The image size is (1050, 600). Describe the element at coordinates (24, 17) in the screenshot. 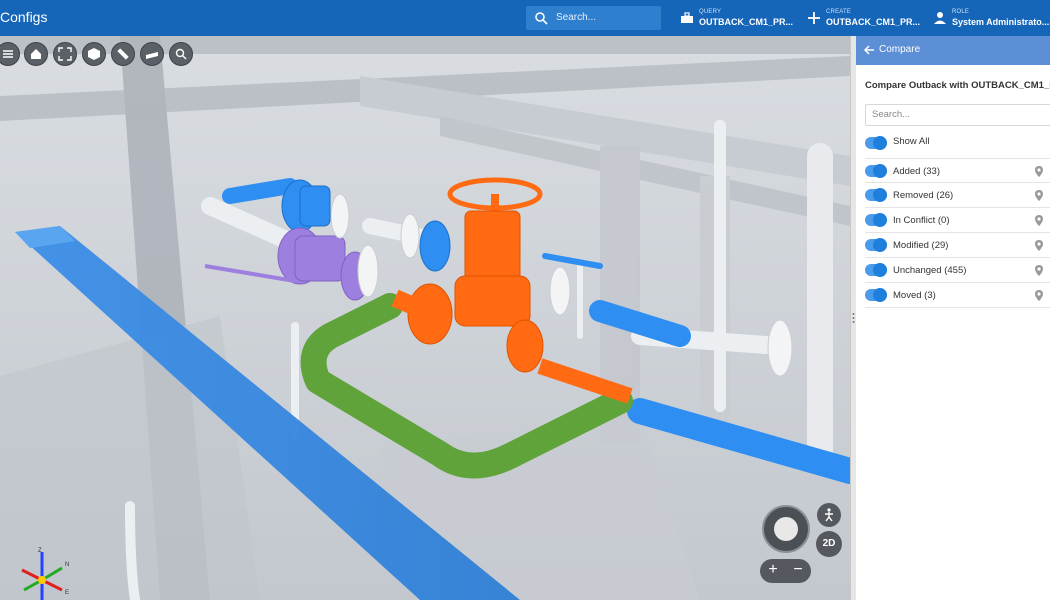

I see `app-title: Configs` at that location.